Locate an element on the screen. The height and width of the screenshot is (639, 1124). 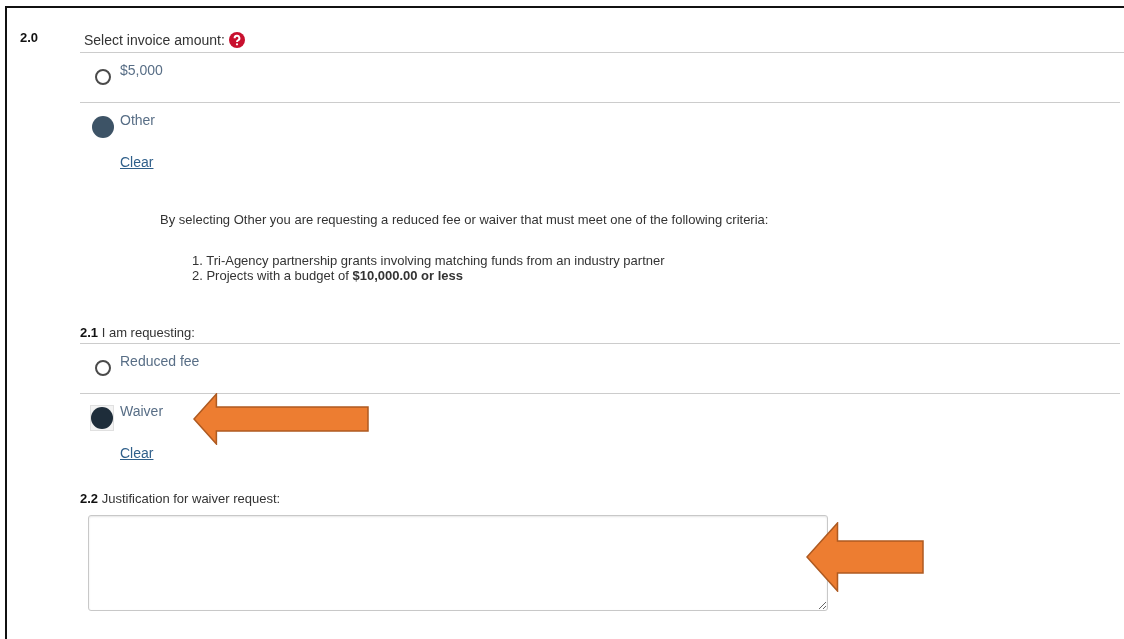
option-label: Other is located at coordinates (137, 120).